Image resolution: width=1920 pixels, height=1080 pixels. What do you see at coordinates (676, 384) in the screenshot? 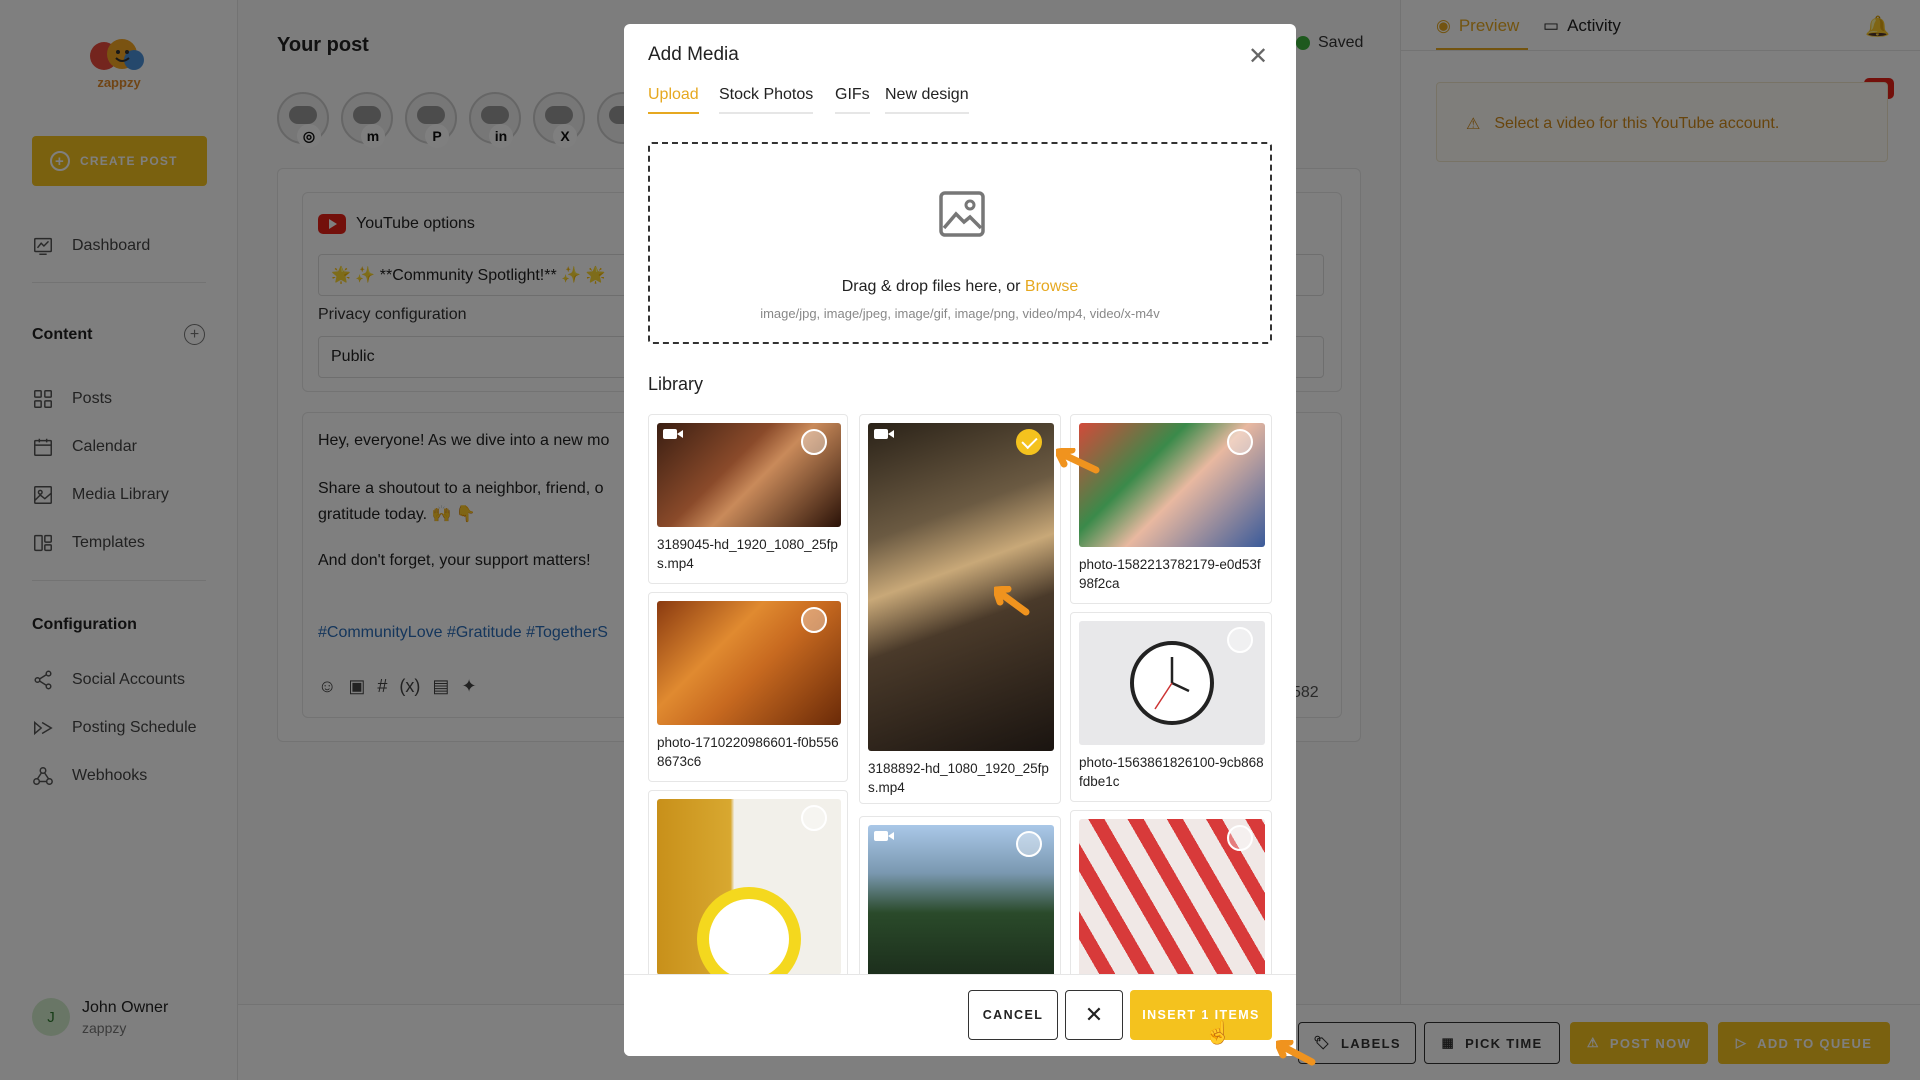
I see `library-title: Library` at bounding box center [676, 384].